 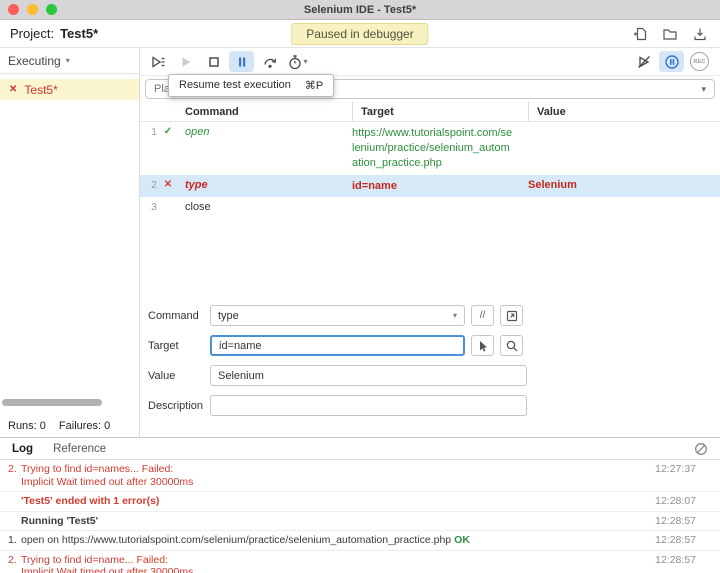 I want to click on log-entry-time: 12:27:37, so click(x=675, y=469).